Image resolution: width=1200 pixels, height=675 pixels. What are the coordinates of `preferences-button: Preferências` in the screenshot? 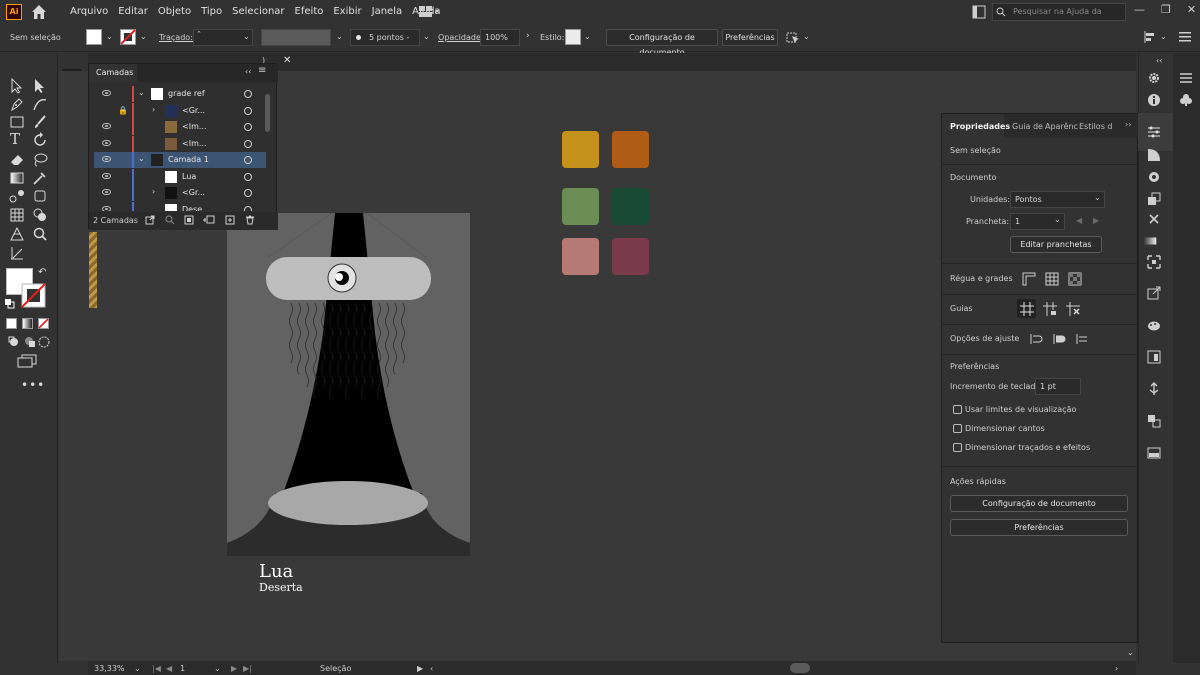 It's located at (750, 37).